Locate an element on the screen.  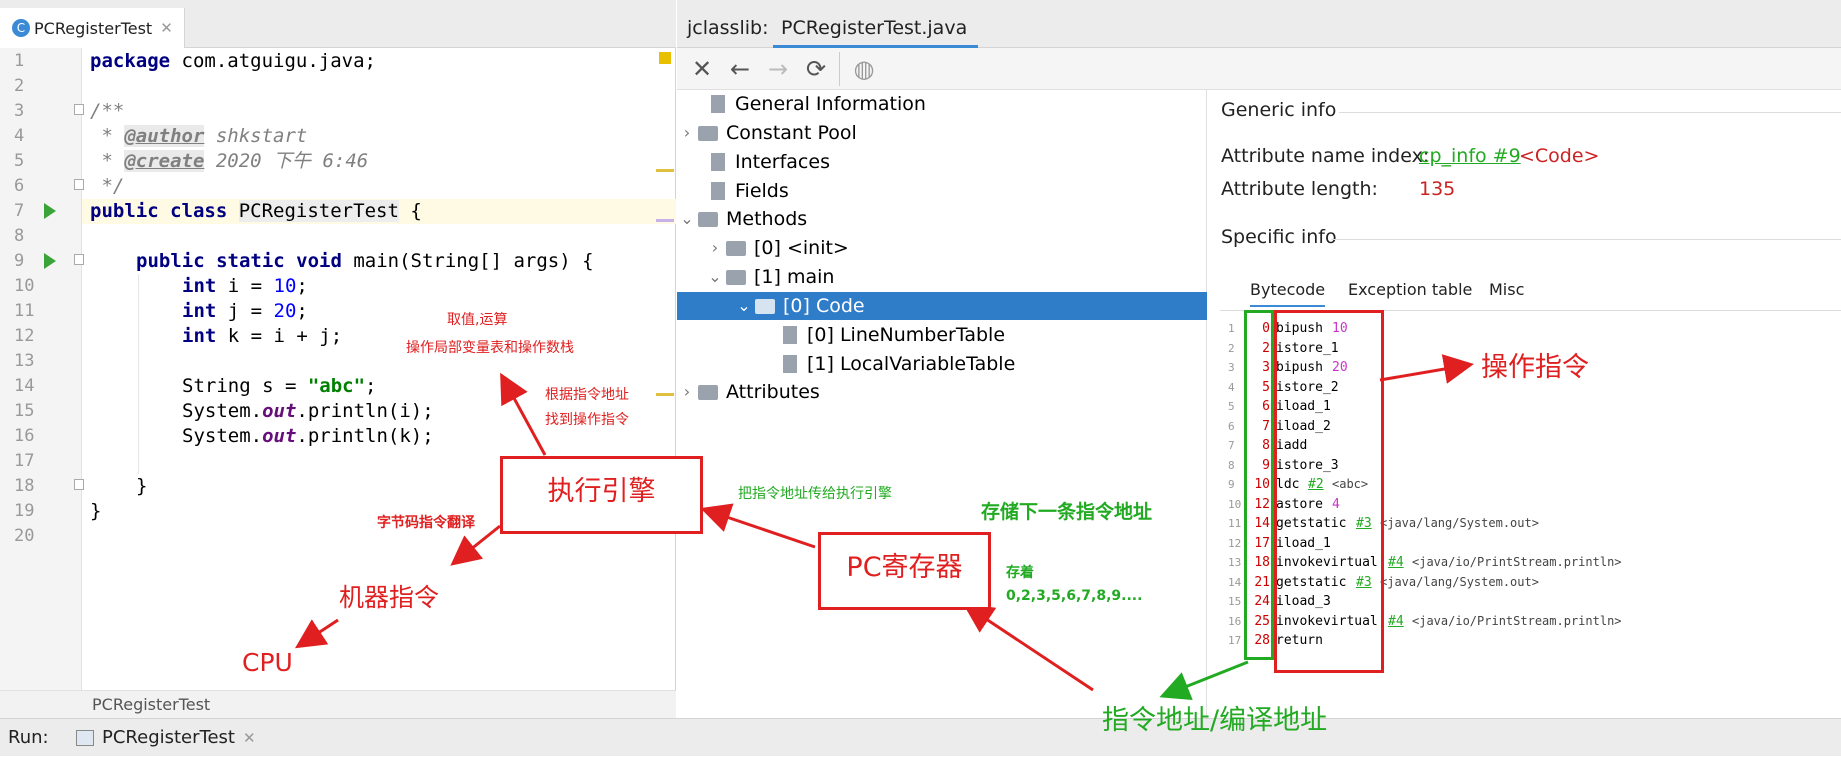
bytecode-line-number: 3 is located at coordinates (1231, 367).